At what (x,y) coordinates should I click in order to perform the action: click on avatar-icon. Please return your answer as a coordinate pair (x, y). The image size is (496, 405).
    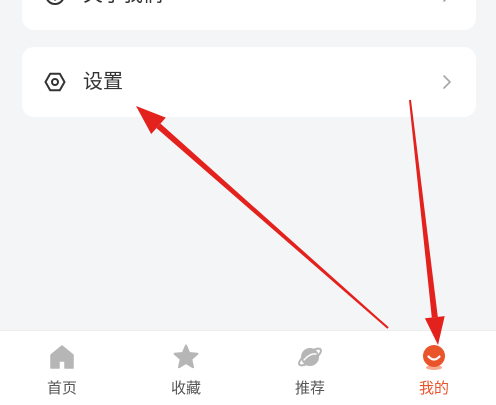
    Looking at the image, I should click on (434, 357).